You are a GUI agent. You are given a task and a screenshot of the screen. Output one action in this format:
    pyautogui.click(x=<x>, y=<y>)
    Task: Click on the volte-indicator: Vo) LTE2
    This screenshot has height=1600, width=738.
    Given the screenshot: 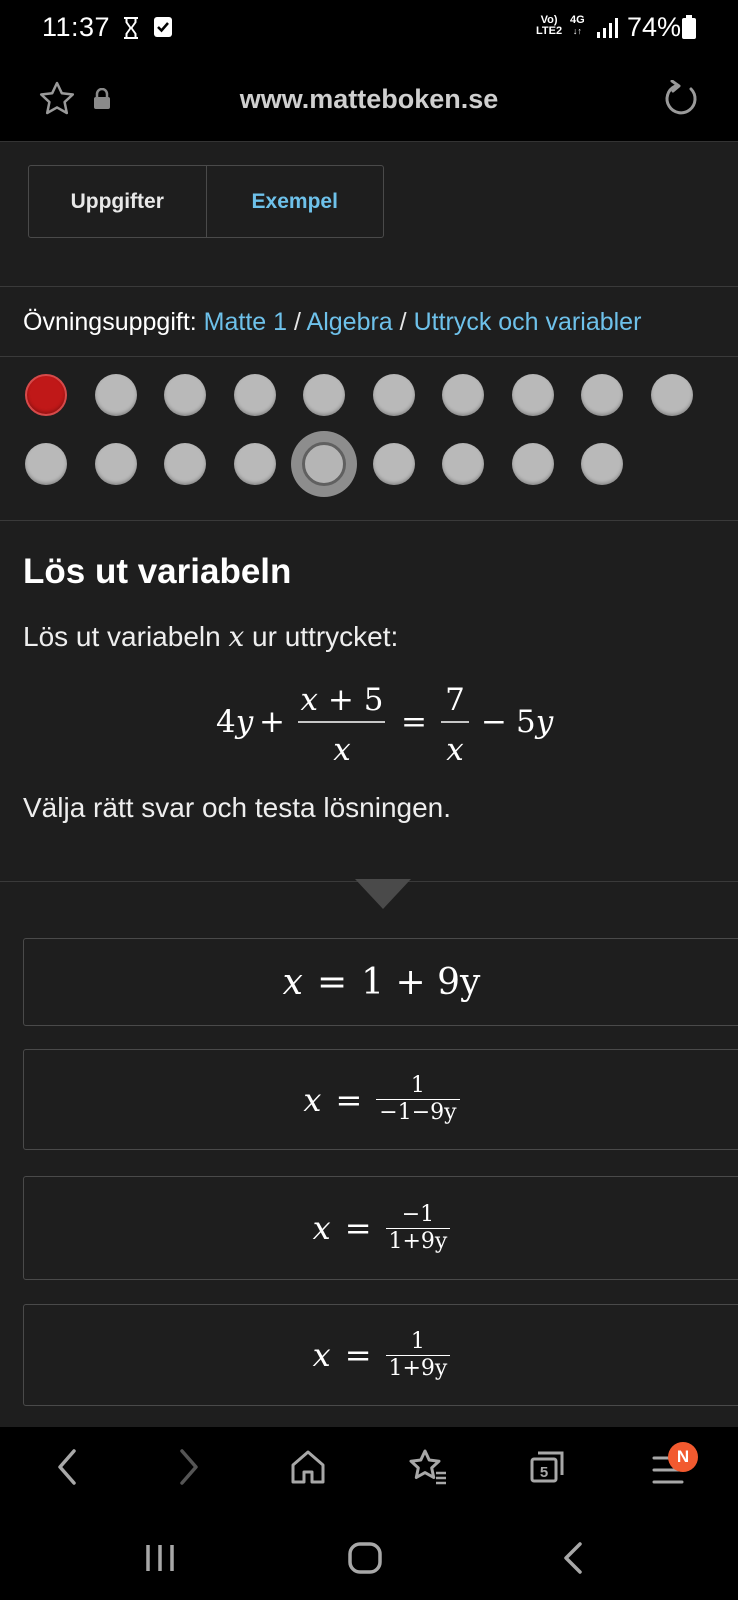 What is the action you would take?
    pyautogui.click(x=549, y=25)
    